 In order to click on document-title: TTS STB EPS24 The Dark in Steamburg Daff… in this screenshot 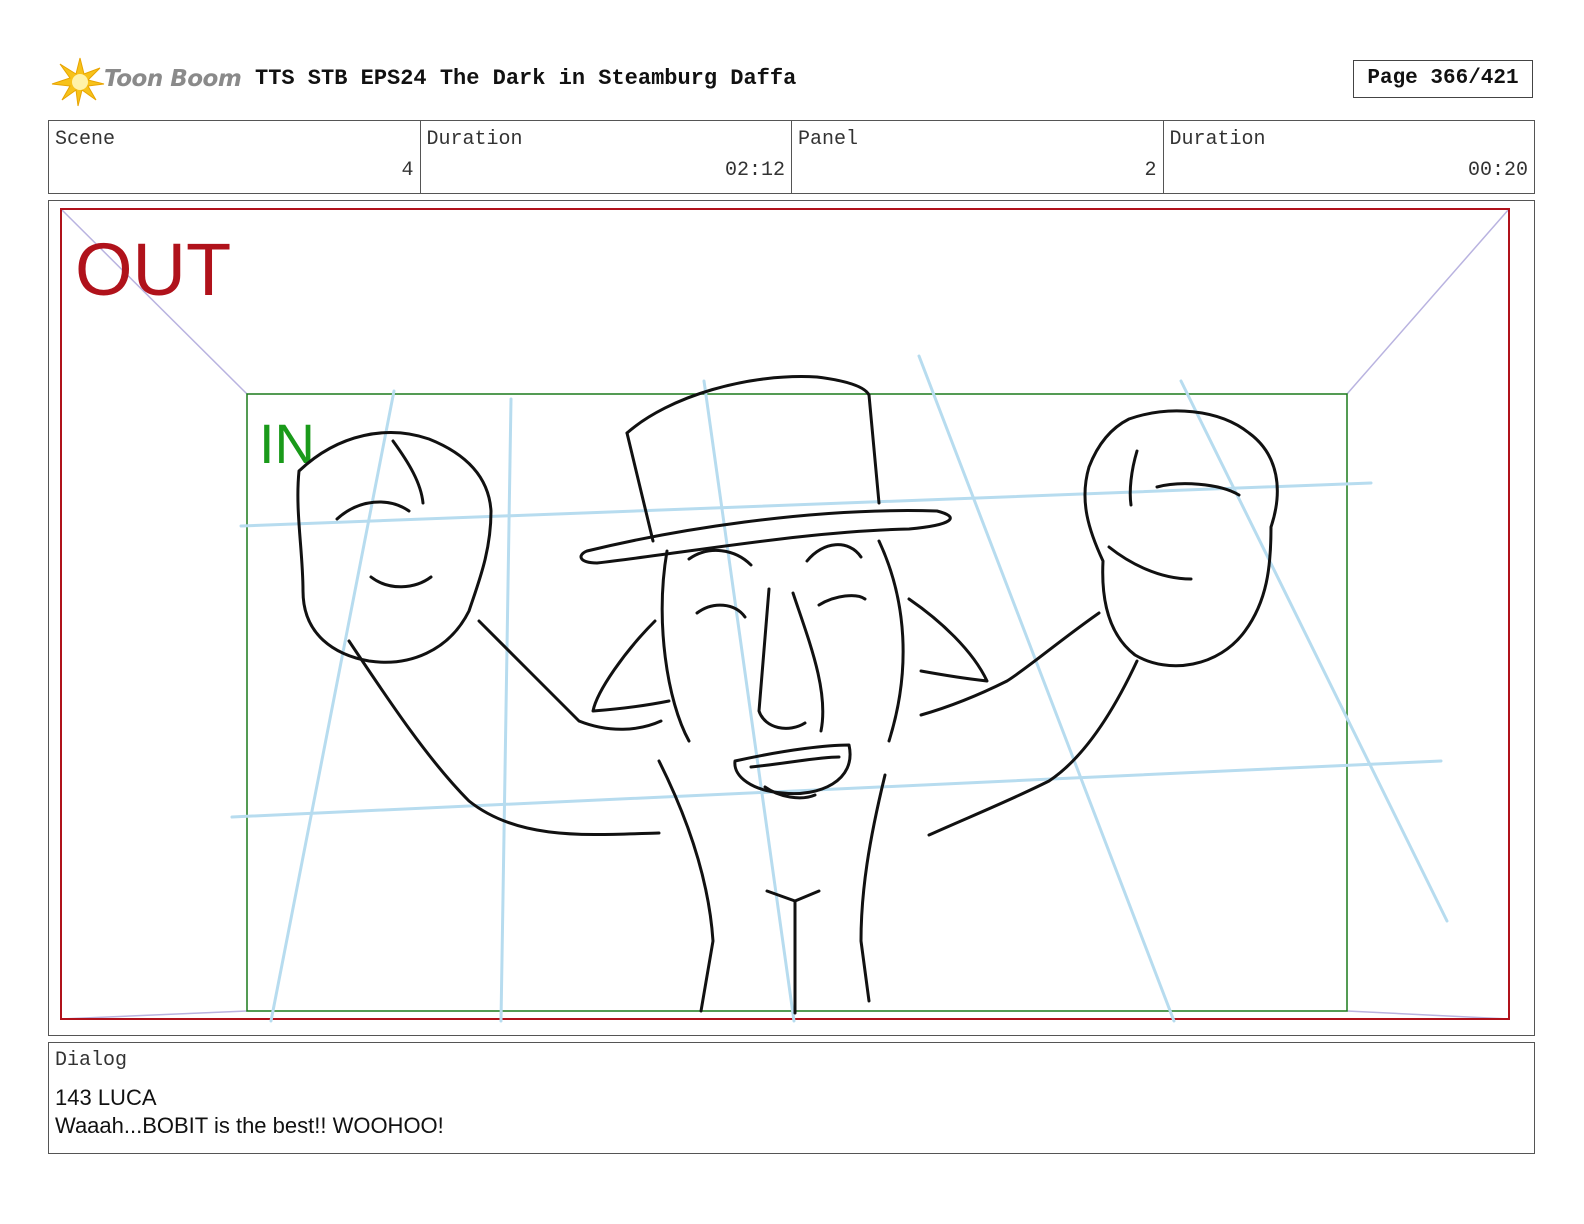, I will do `click(526, 78)`.